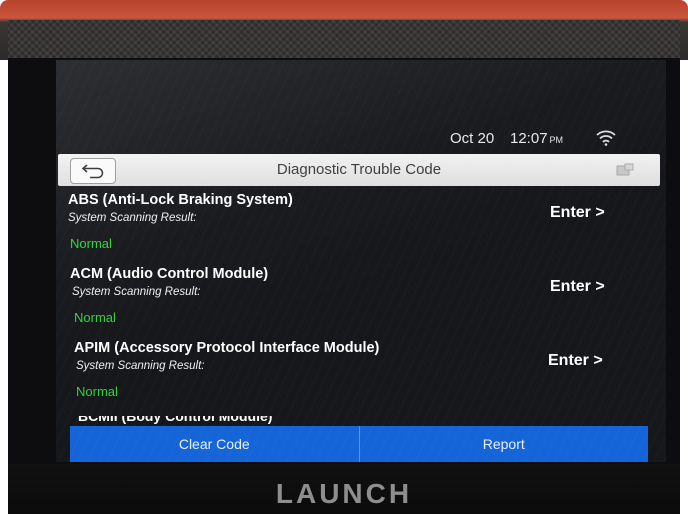  What do you see at coordinates (504, 444) in the screenshot?
I see `report-button: Report` at bounding box center [504, 444].